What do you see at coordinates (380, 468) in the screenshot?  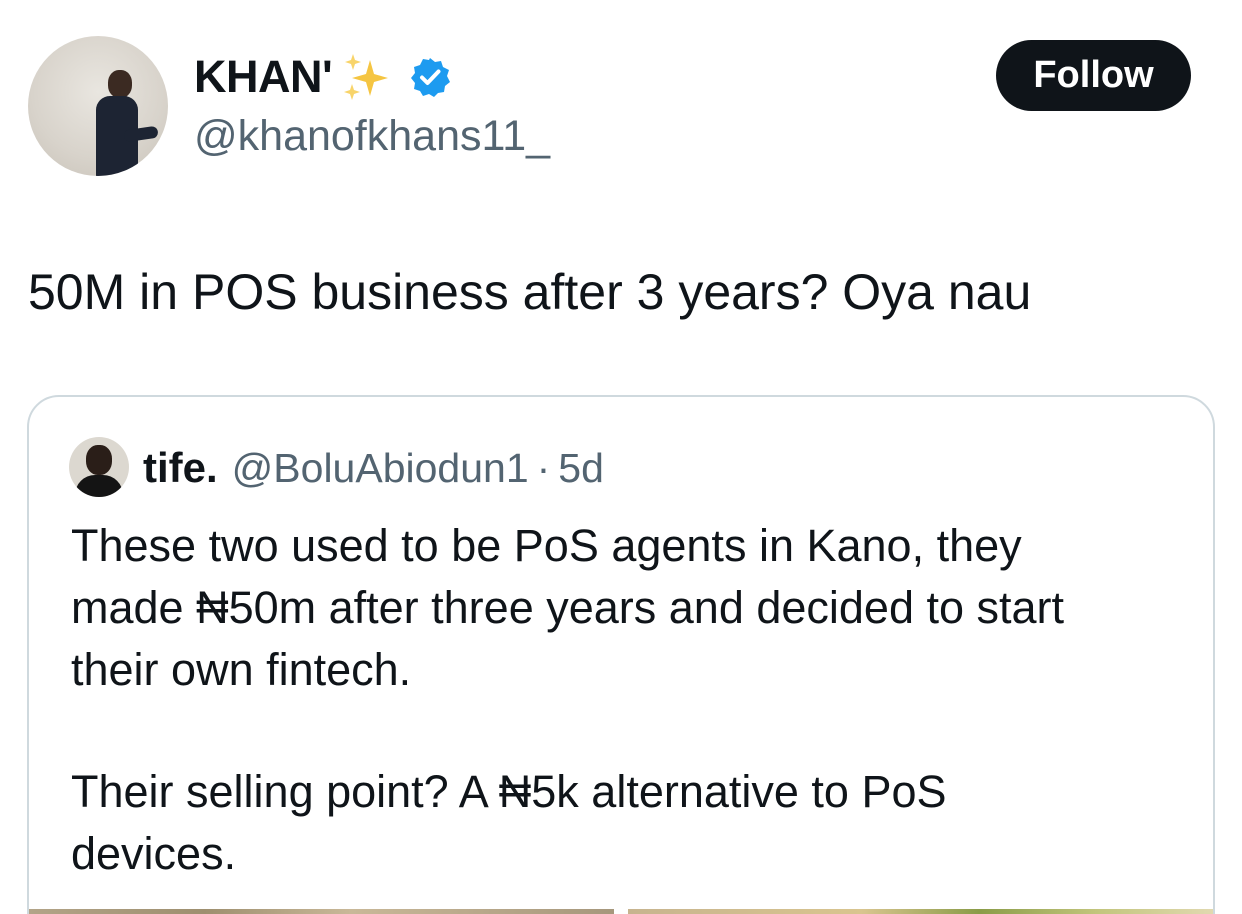 I see `quoted-author-handle: @BoluAbiodun1` at bounding box center [380, 468].